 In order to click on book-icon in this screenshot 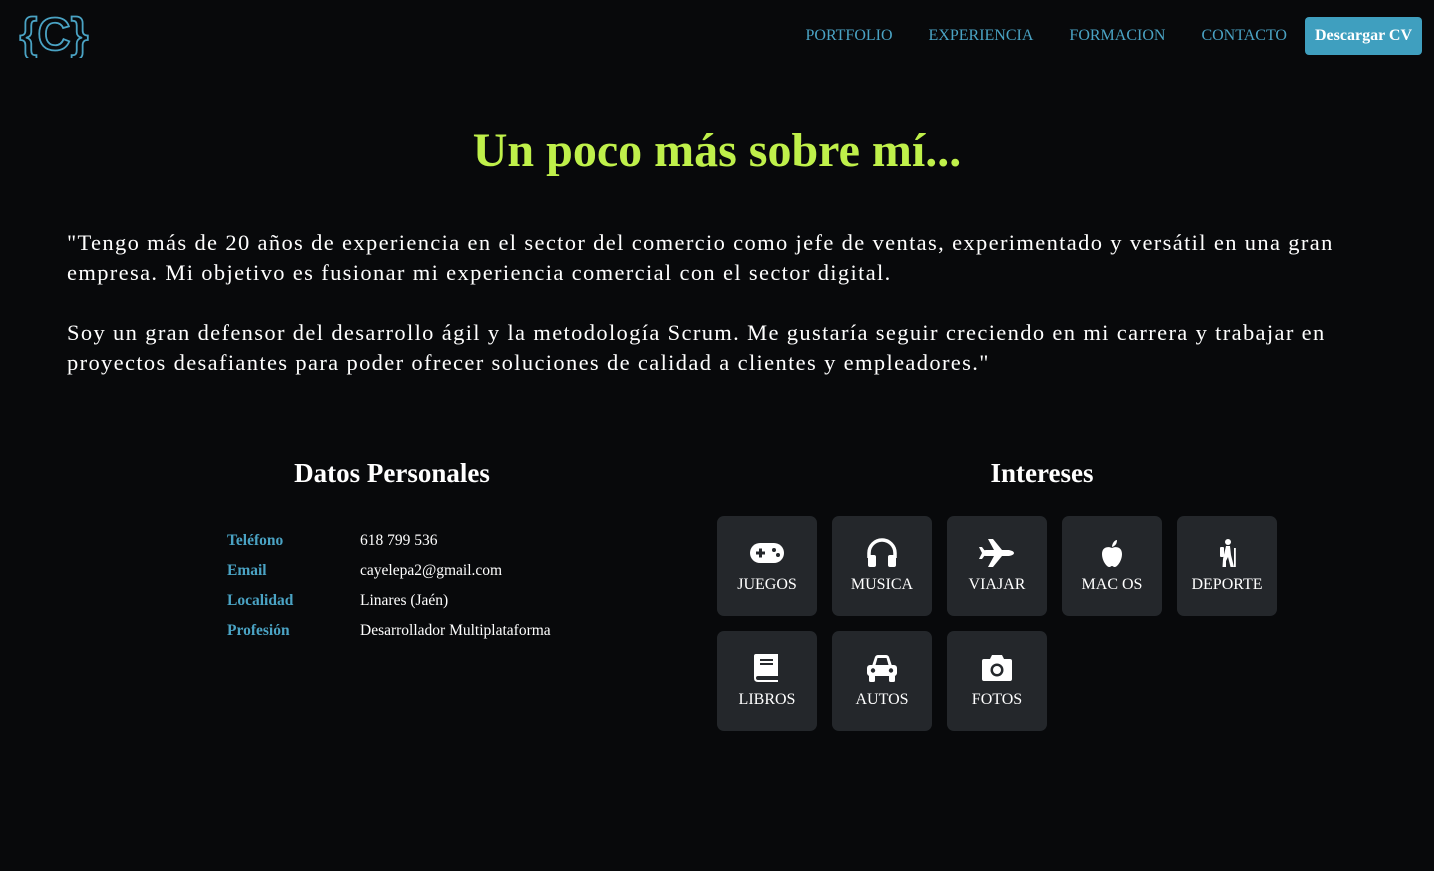, I will do `click(766, 668)`.